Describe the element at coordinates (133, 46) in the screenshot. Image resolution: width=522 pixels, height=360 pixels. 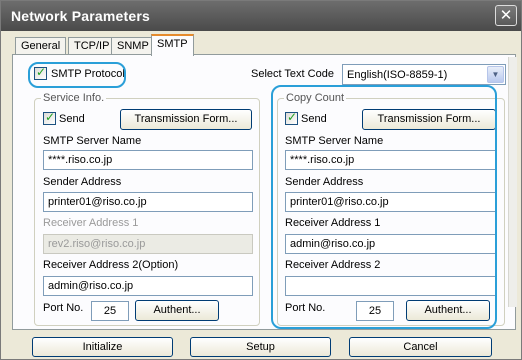
I see `tab-snmp: SNMP` at that location.